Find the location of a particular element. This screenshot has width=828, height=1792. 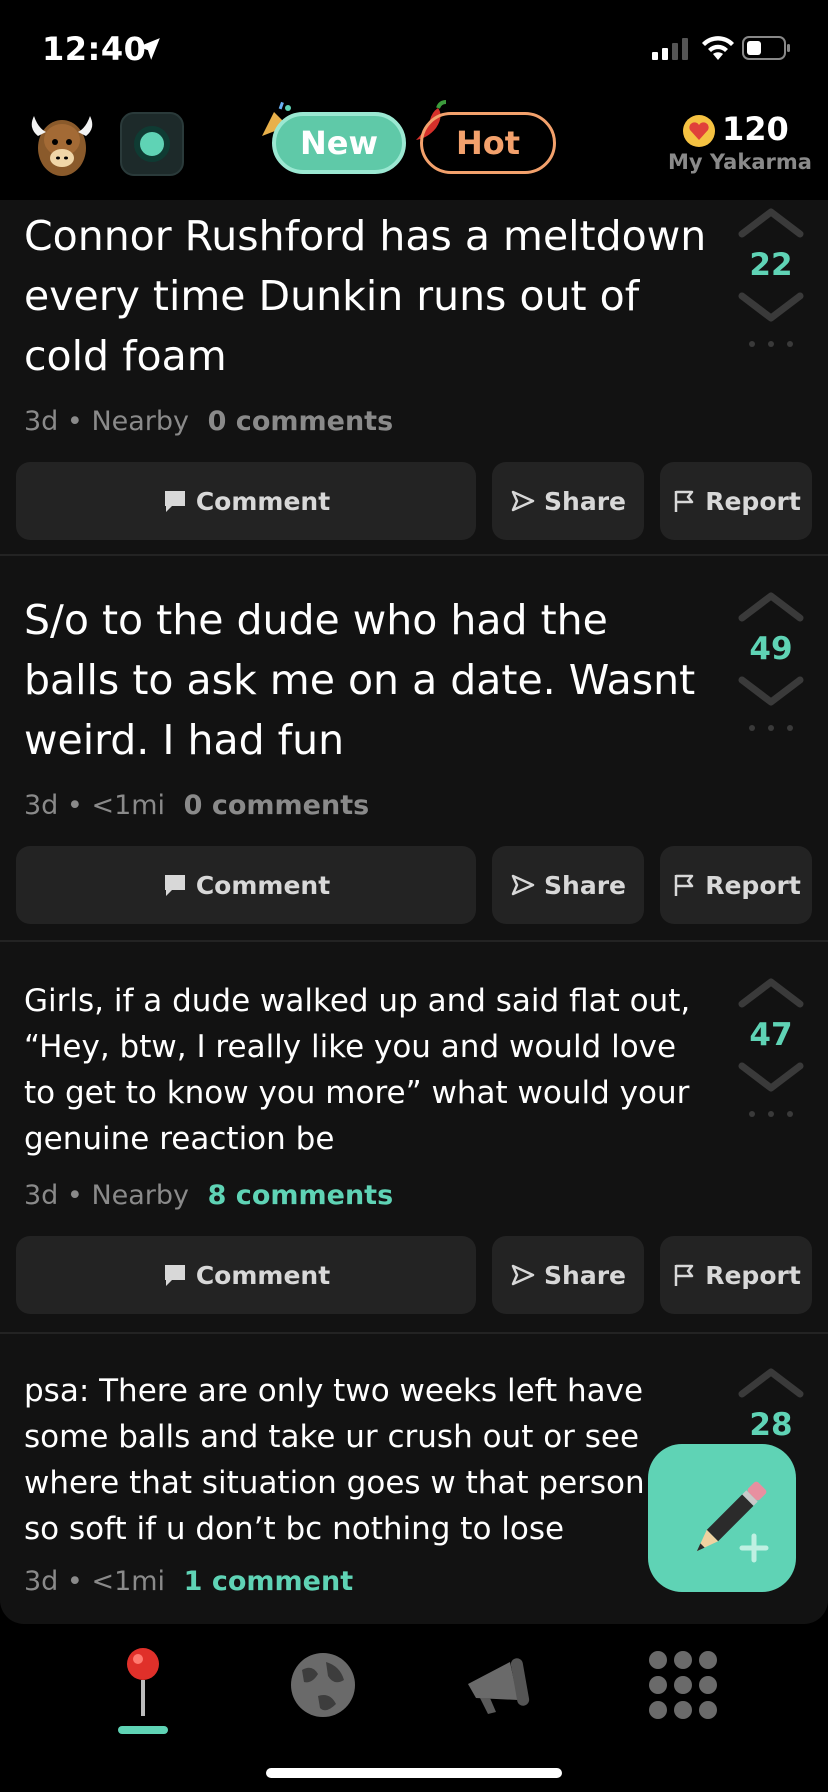

bottom-nav is located at coordinates (414, 1708).